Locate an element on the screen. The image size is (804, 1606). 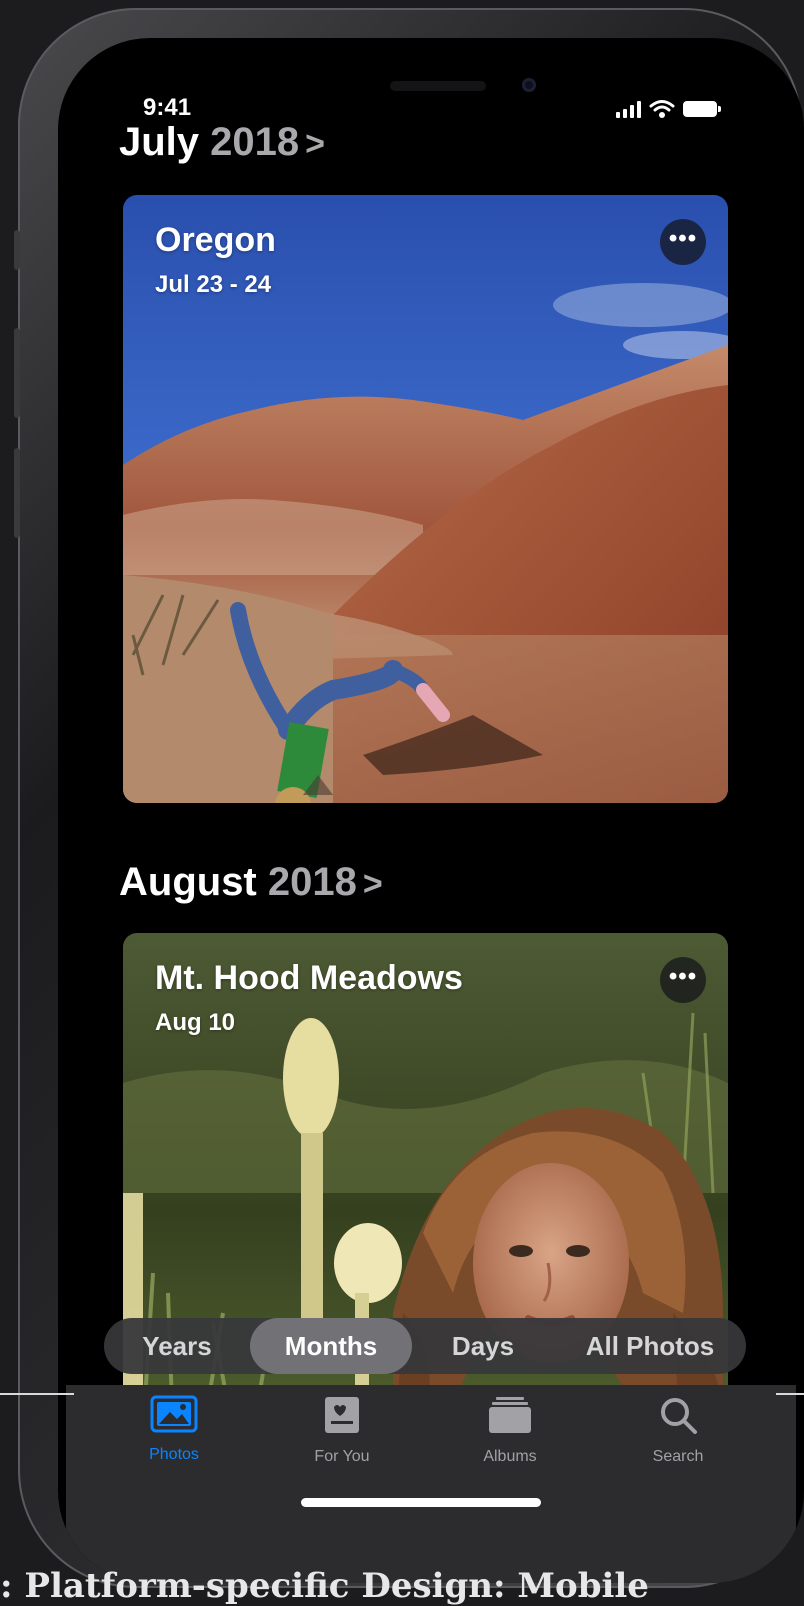
month-name: July is located at coordinates (159, 142).